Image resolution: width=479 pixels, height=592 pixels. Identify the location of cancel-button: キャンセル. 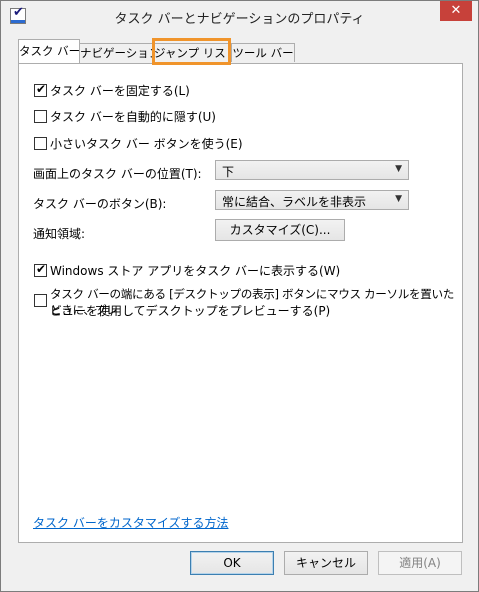
(326, 563).